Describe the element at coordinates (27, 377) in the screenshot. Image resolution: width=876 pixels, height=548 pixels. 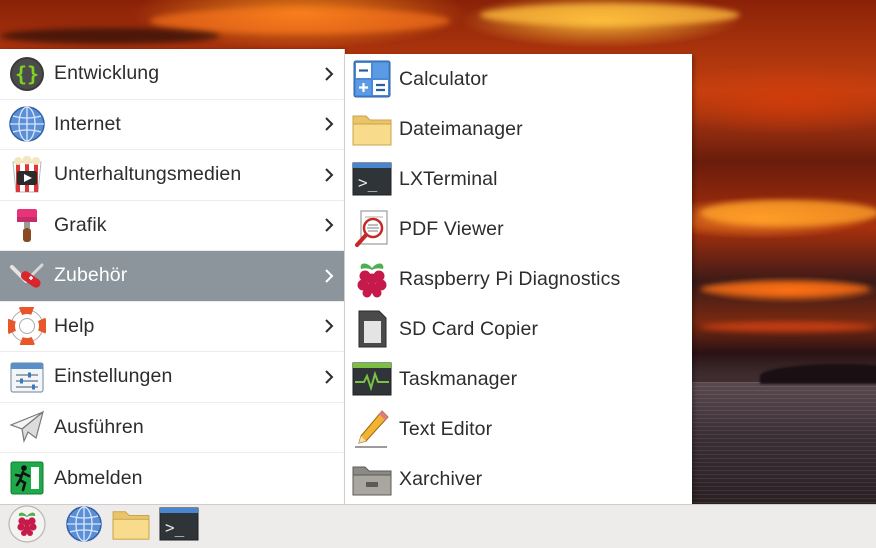
I see `sliders-icon` at that location.